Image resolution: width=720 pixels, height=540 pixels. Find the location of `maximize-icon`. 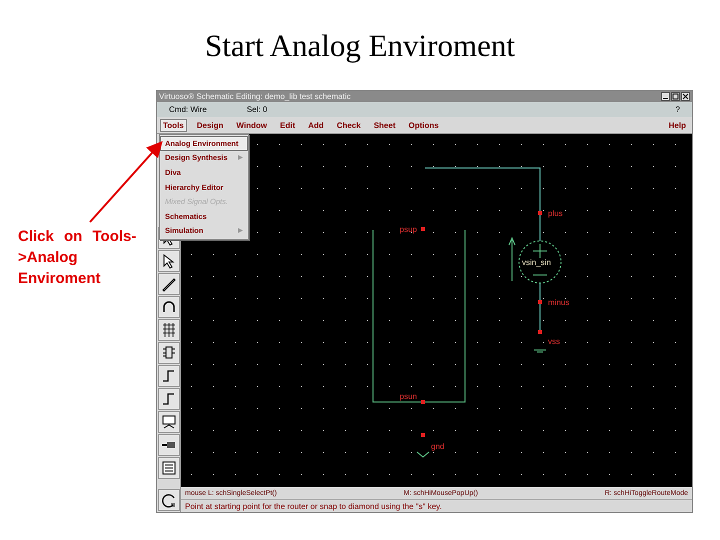

maximize-icon is located at coordinates (675, 96).